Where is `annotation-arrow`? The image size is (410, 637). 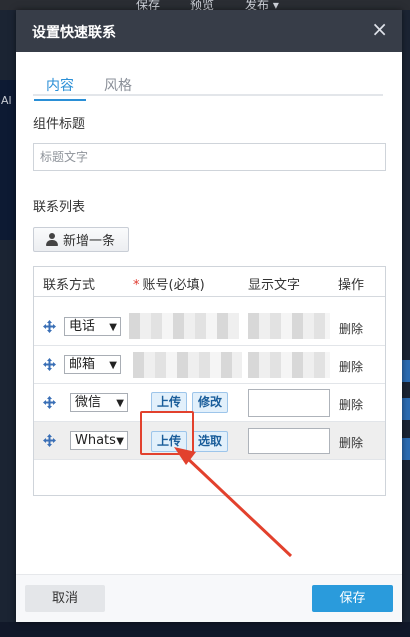 annotation-arrow is located at coordinates (233, 502).